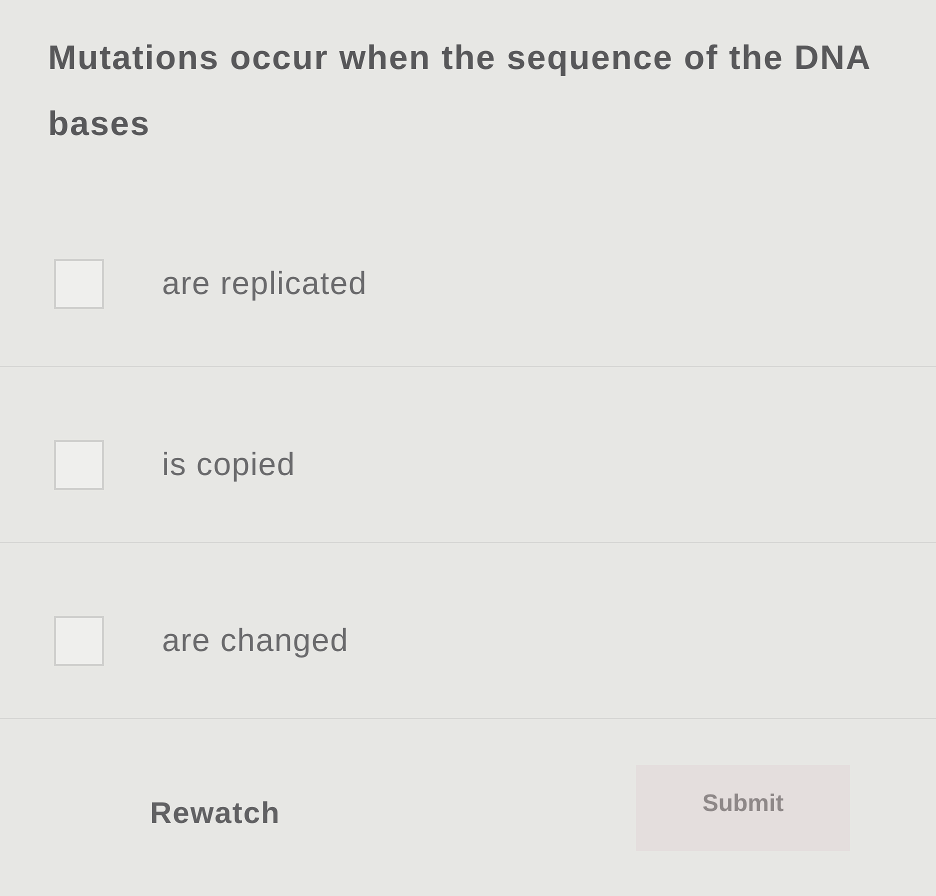 This screenshot has width=936, height=896. I want to click on option-label: are replicated, so click(265, 283).